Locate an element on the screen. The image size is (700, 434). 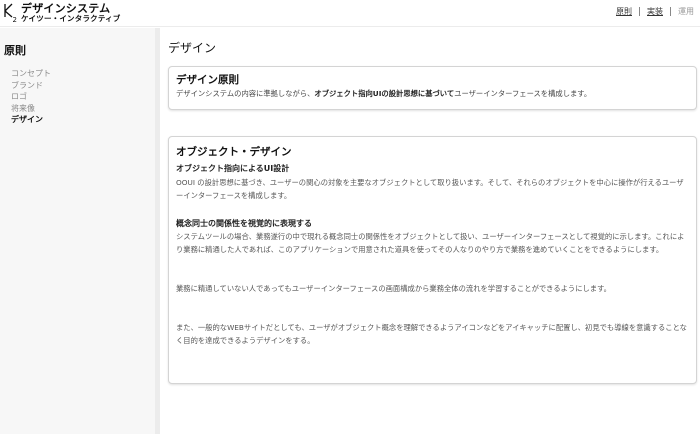
brand: デザインシステム ケイツー・インタラクティブ is located at coordinates (71, 13).